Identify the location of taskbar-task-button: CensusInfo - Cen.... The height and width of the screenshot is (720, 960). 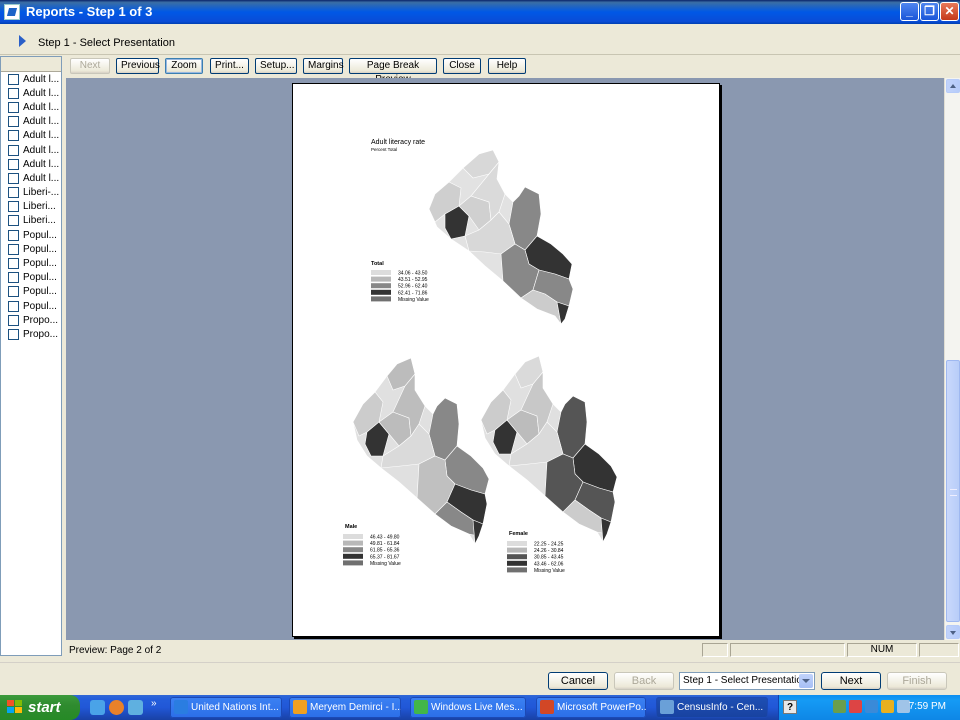
(712, 707).